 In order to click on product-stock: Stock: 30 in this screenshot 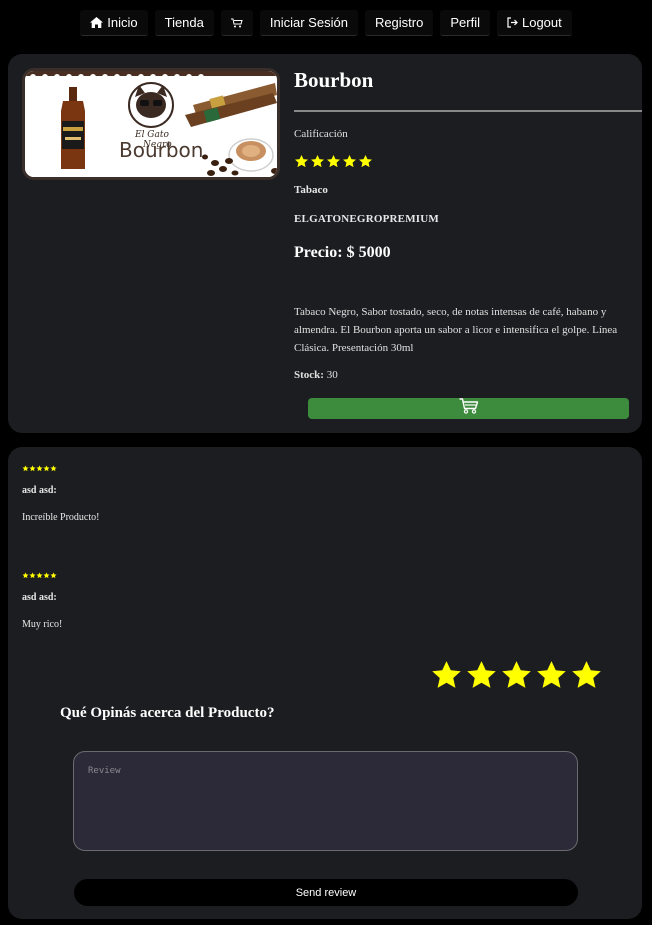, I will do `click(316, 375)`.